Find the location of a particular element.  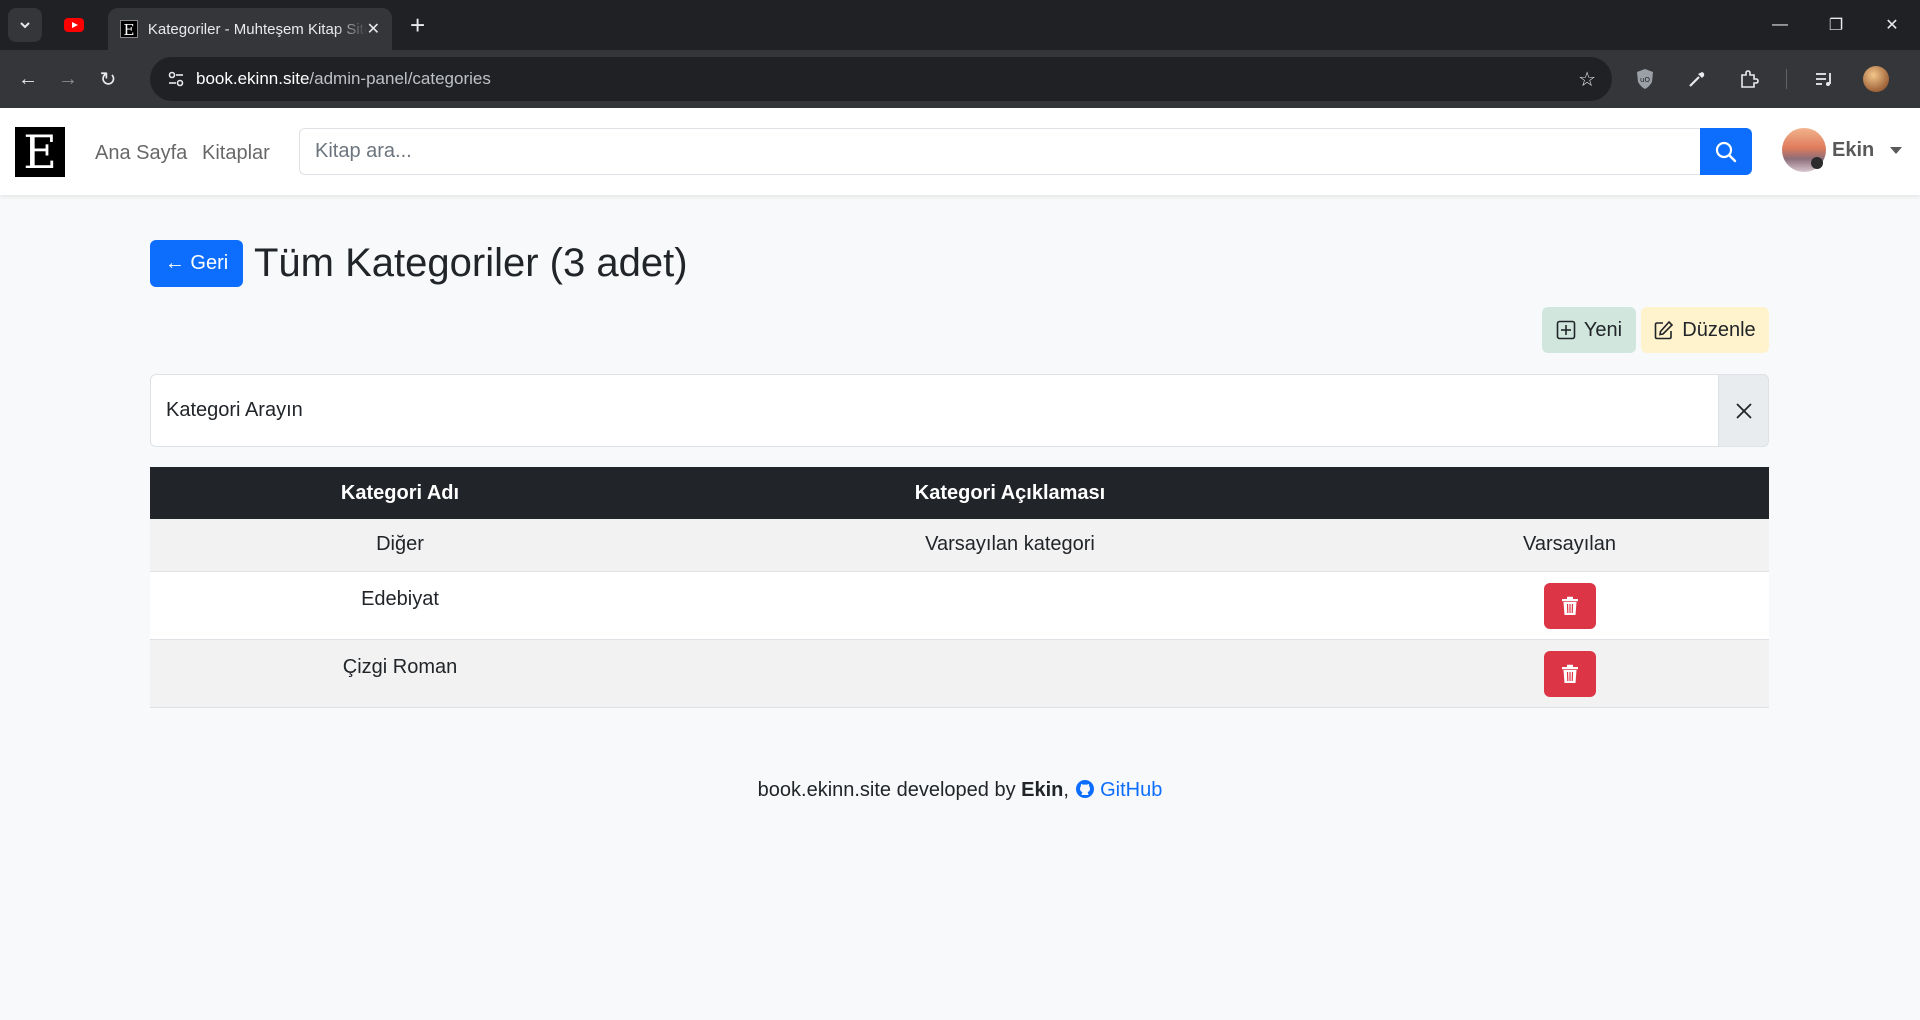

search-button is located at coordinates (1726, 151).